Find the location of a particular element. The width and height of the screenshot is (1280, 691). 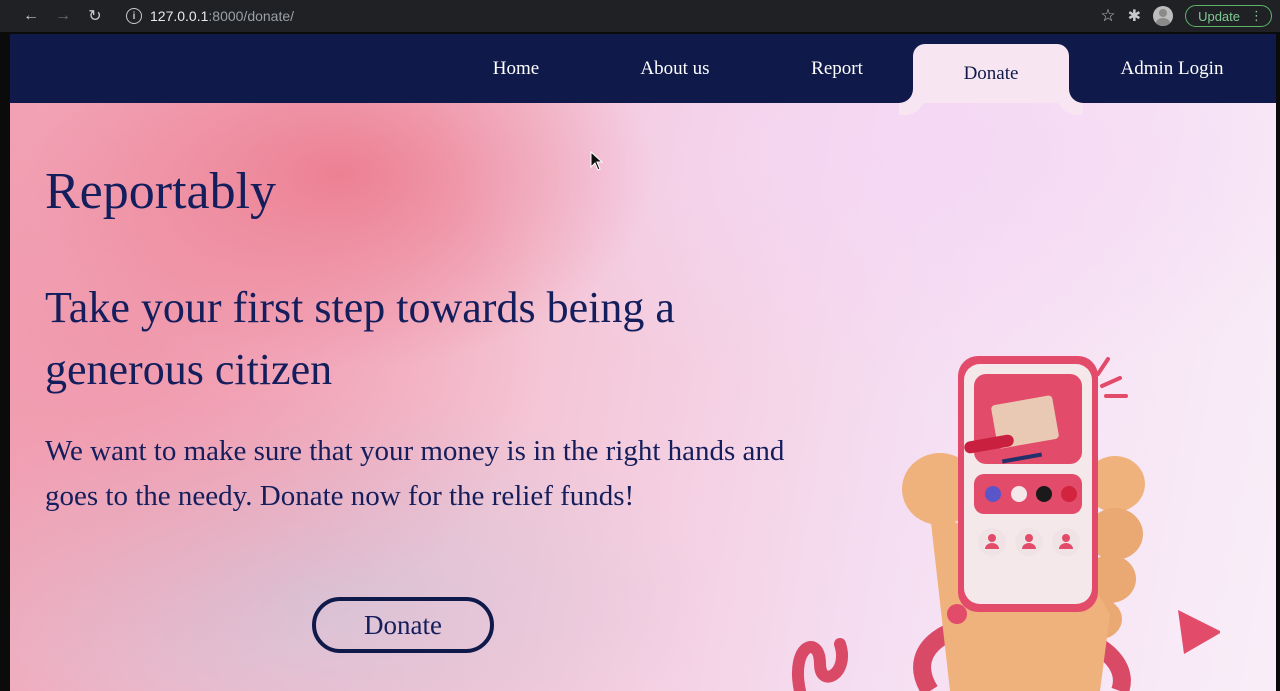

top-navbar: Home About us Report Donate Admin Login is located at coordinates (643, 68).